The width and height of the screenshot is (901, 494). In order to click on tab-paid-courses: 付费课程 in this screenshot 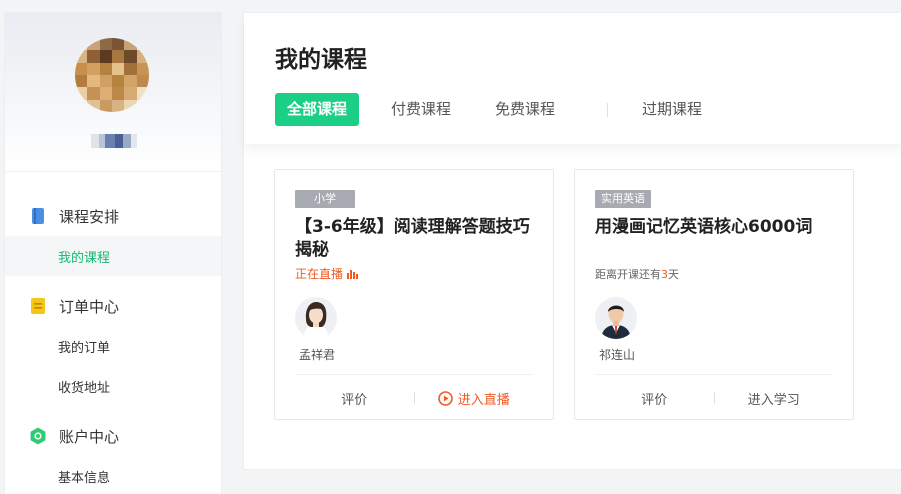, I will do `click(421, 109)`.